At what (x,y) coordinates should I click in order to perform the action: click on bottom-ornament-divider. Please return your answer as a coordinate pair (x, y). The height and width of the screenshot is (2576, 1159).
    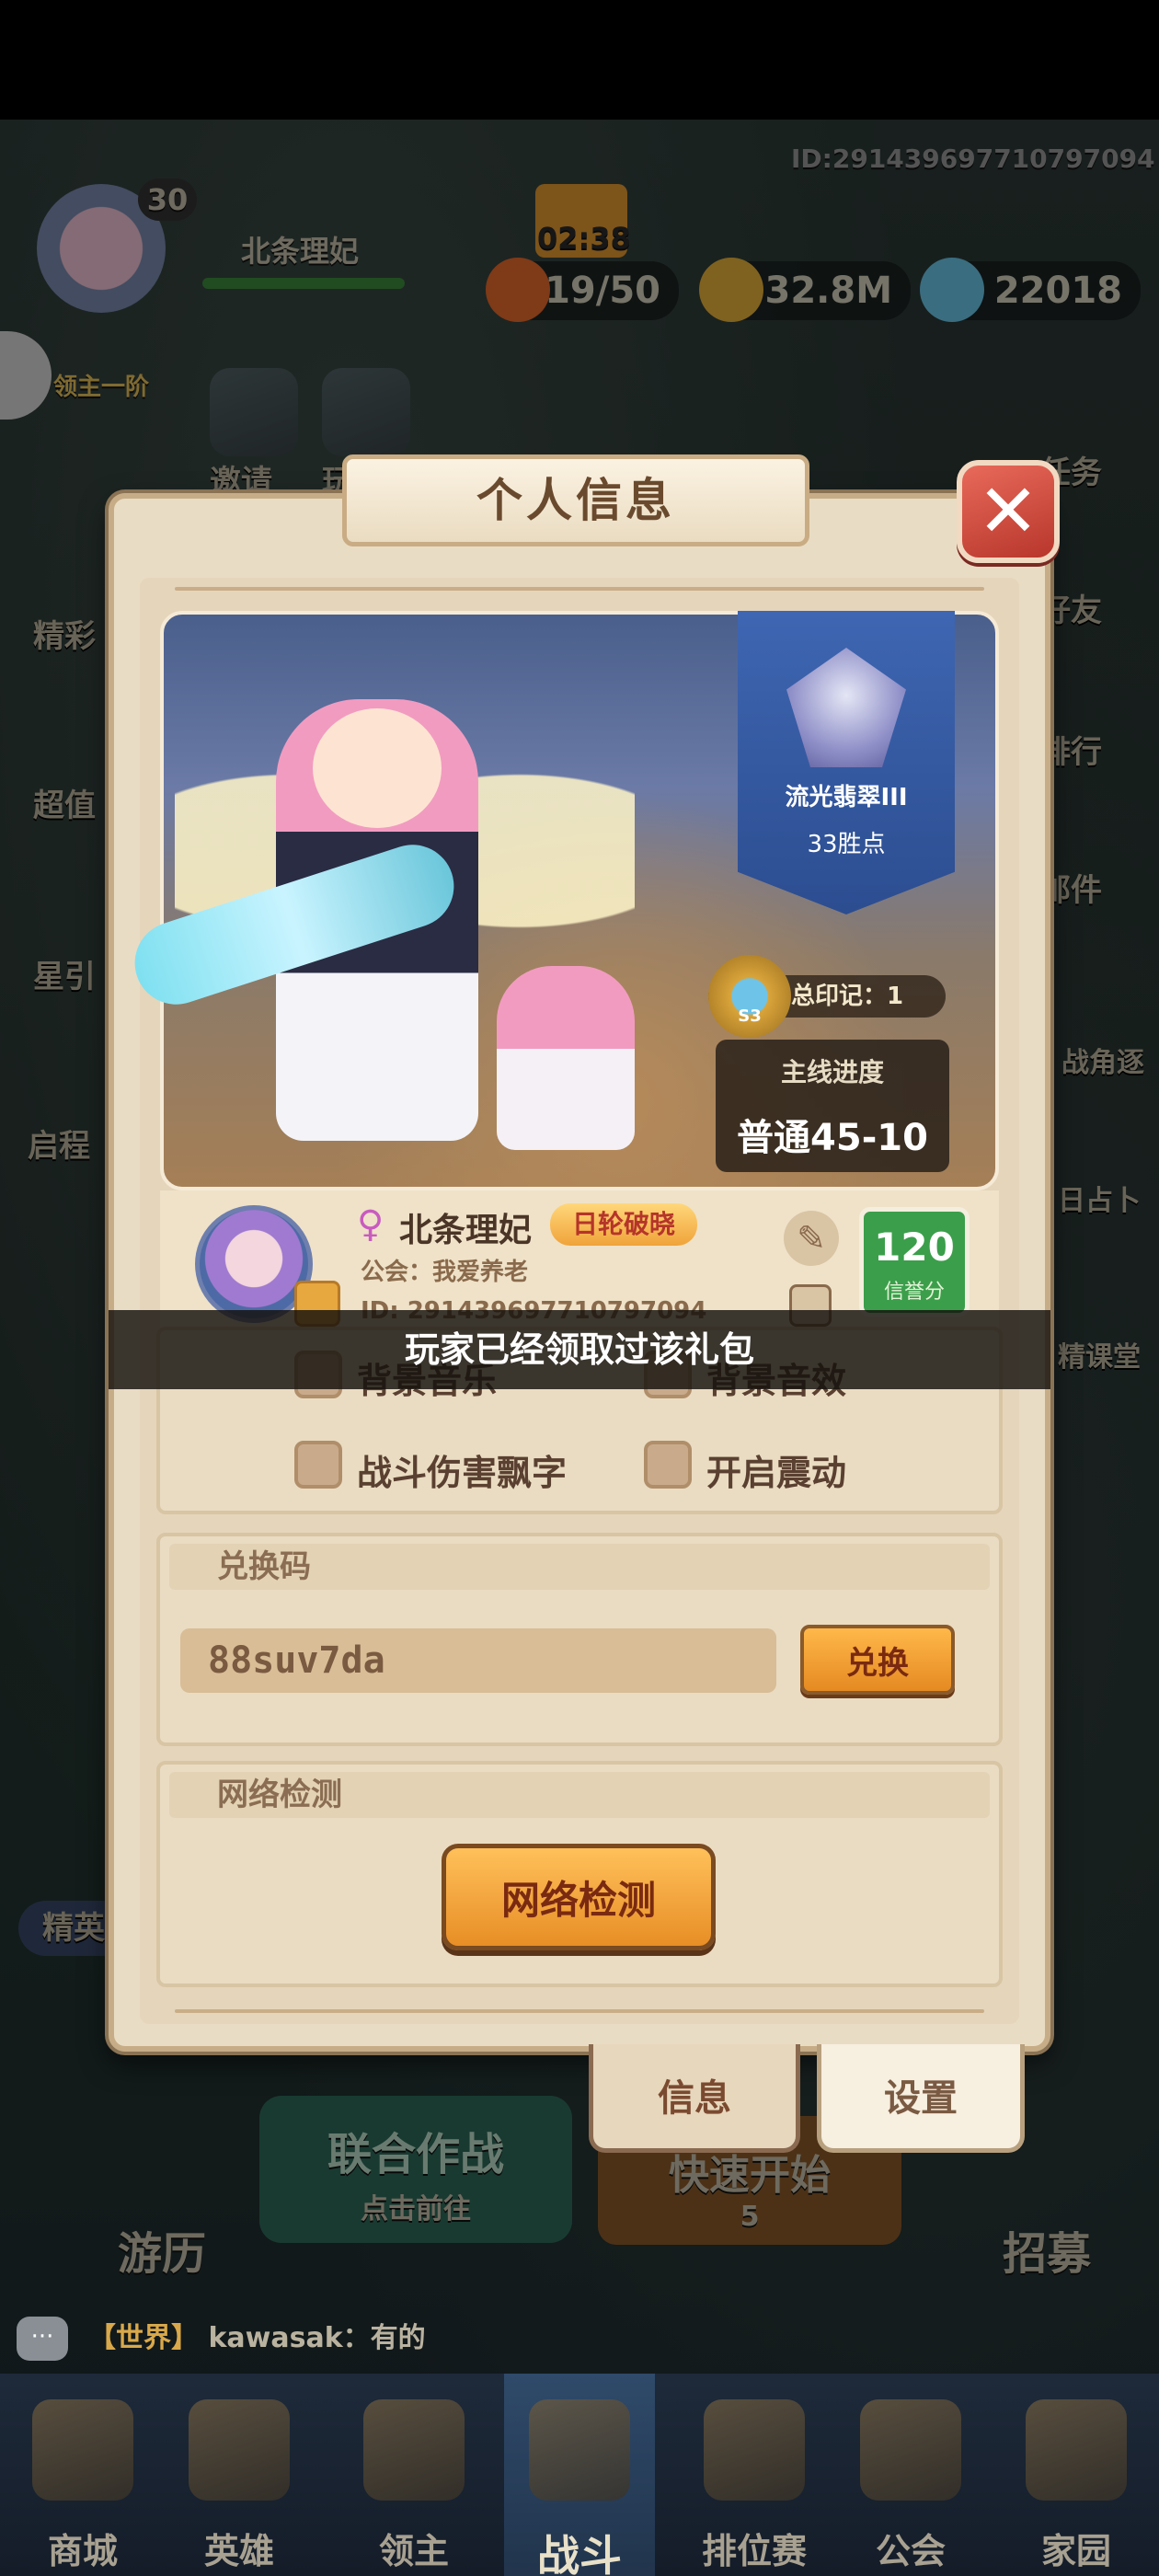
    Looking at the image, I should click on (579, 2011).